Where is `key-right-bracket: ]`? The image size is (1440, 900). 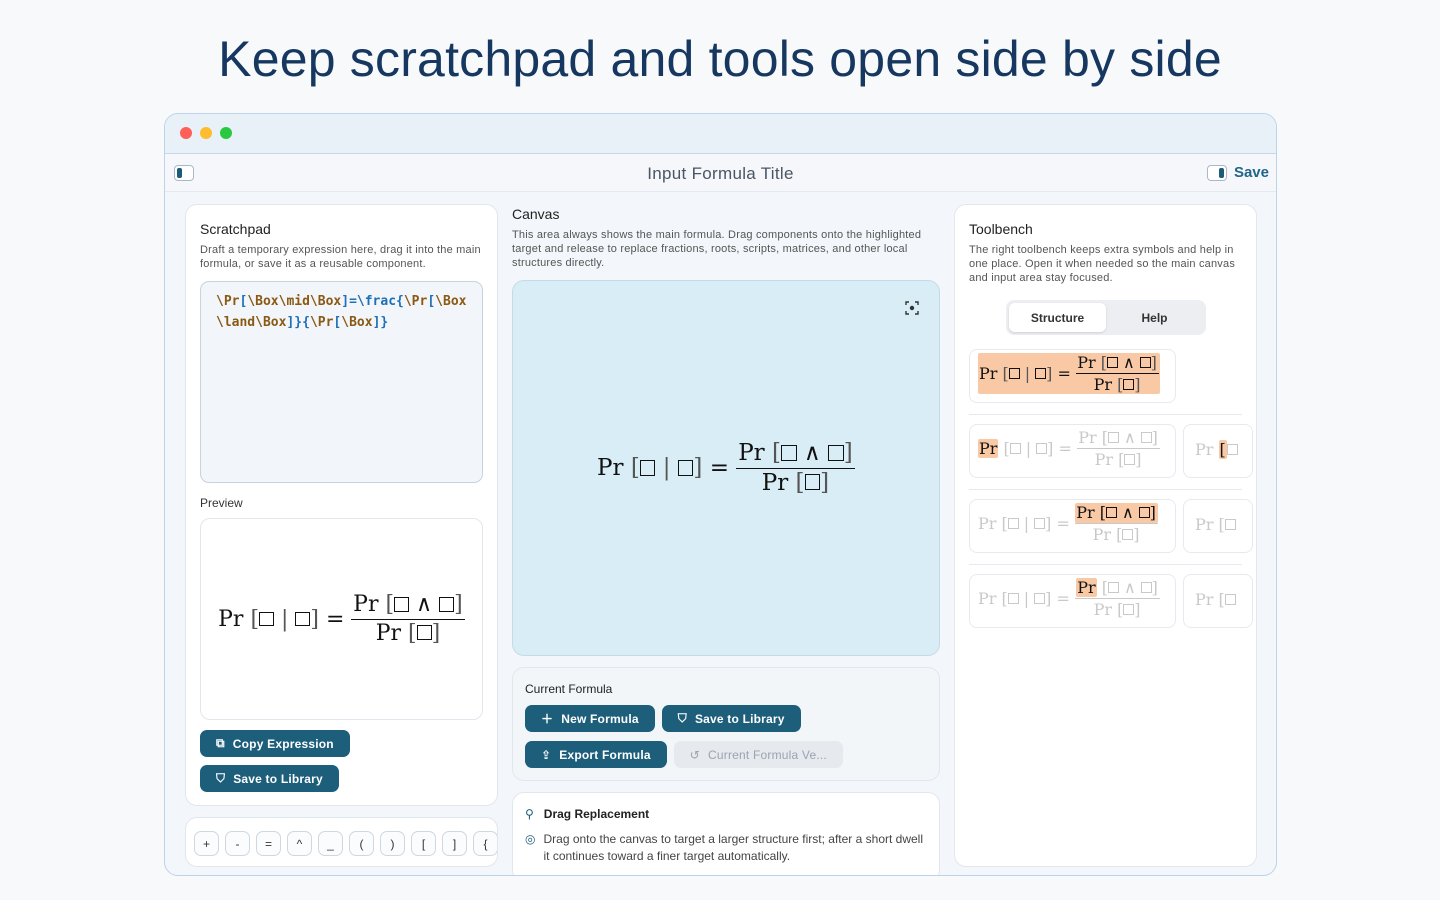 key-right-bracket: ] is located at coordinates (454, 843).